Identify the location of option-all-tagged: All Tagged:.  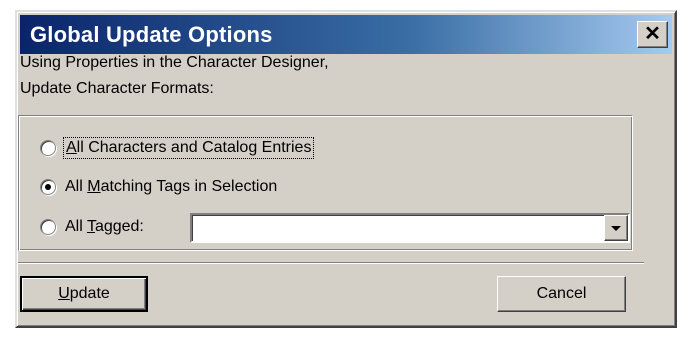
(92, 227).